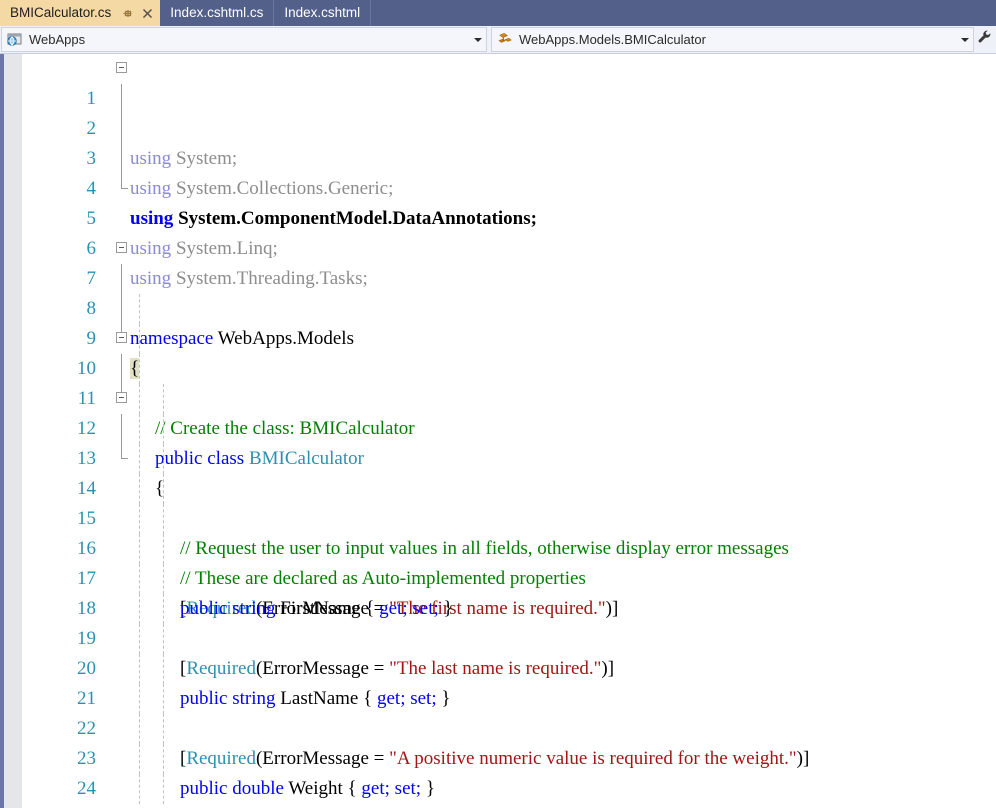 The image size is (996, 808). Describe the element at coordinates (147, 13) in the screenshot. I see `close-icon` at that location.